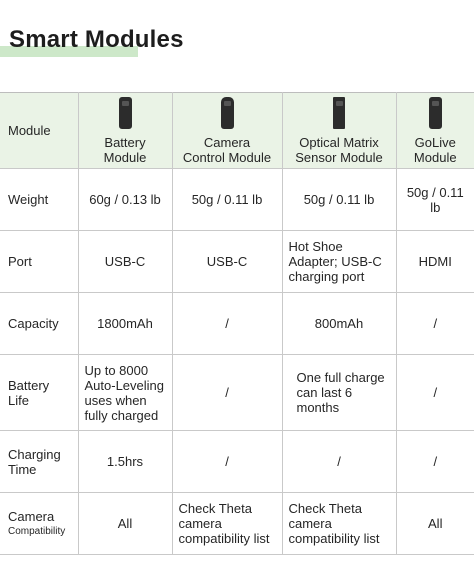 The width and height of the screenshot is (474, 569). What do you see at coordinates (227, 142) in the screenshot?
I see `module-name: Camera` at bounding box center [227, 142].